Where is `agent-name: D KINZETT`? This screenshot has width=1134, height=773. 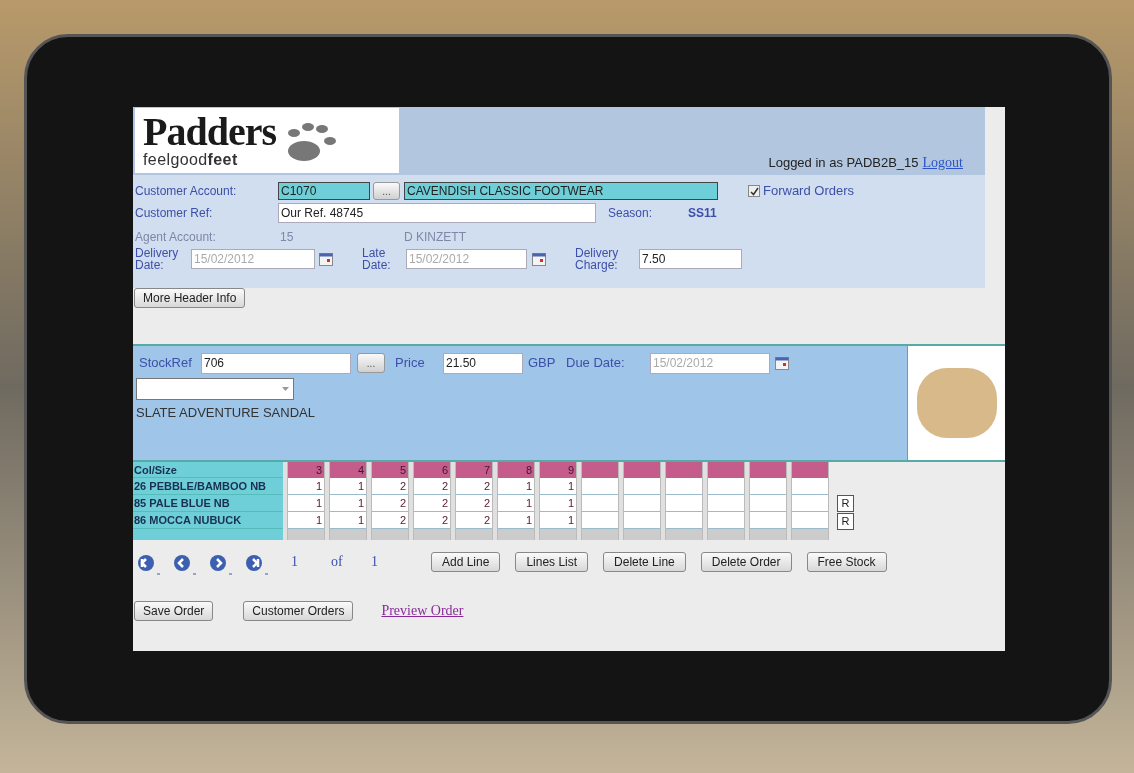
agent-name: D KINZETT is located at coordinates (435, 237).